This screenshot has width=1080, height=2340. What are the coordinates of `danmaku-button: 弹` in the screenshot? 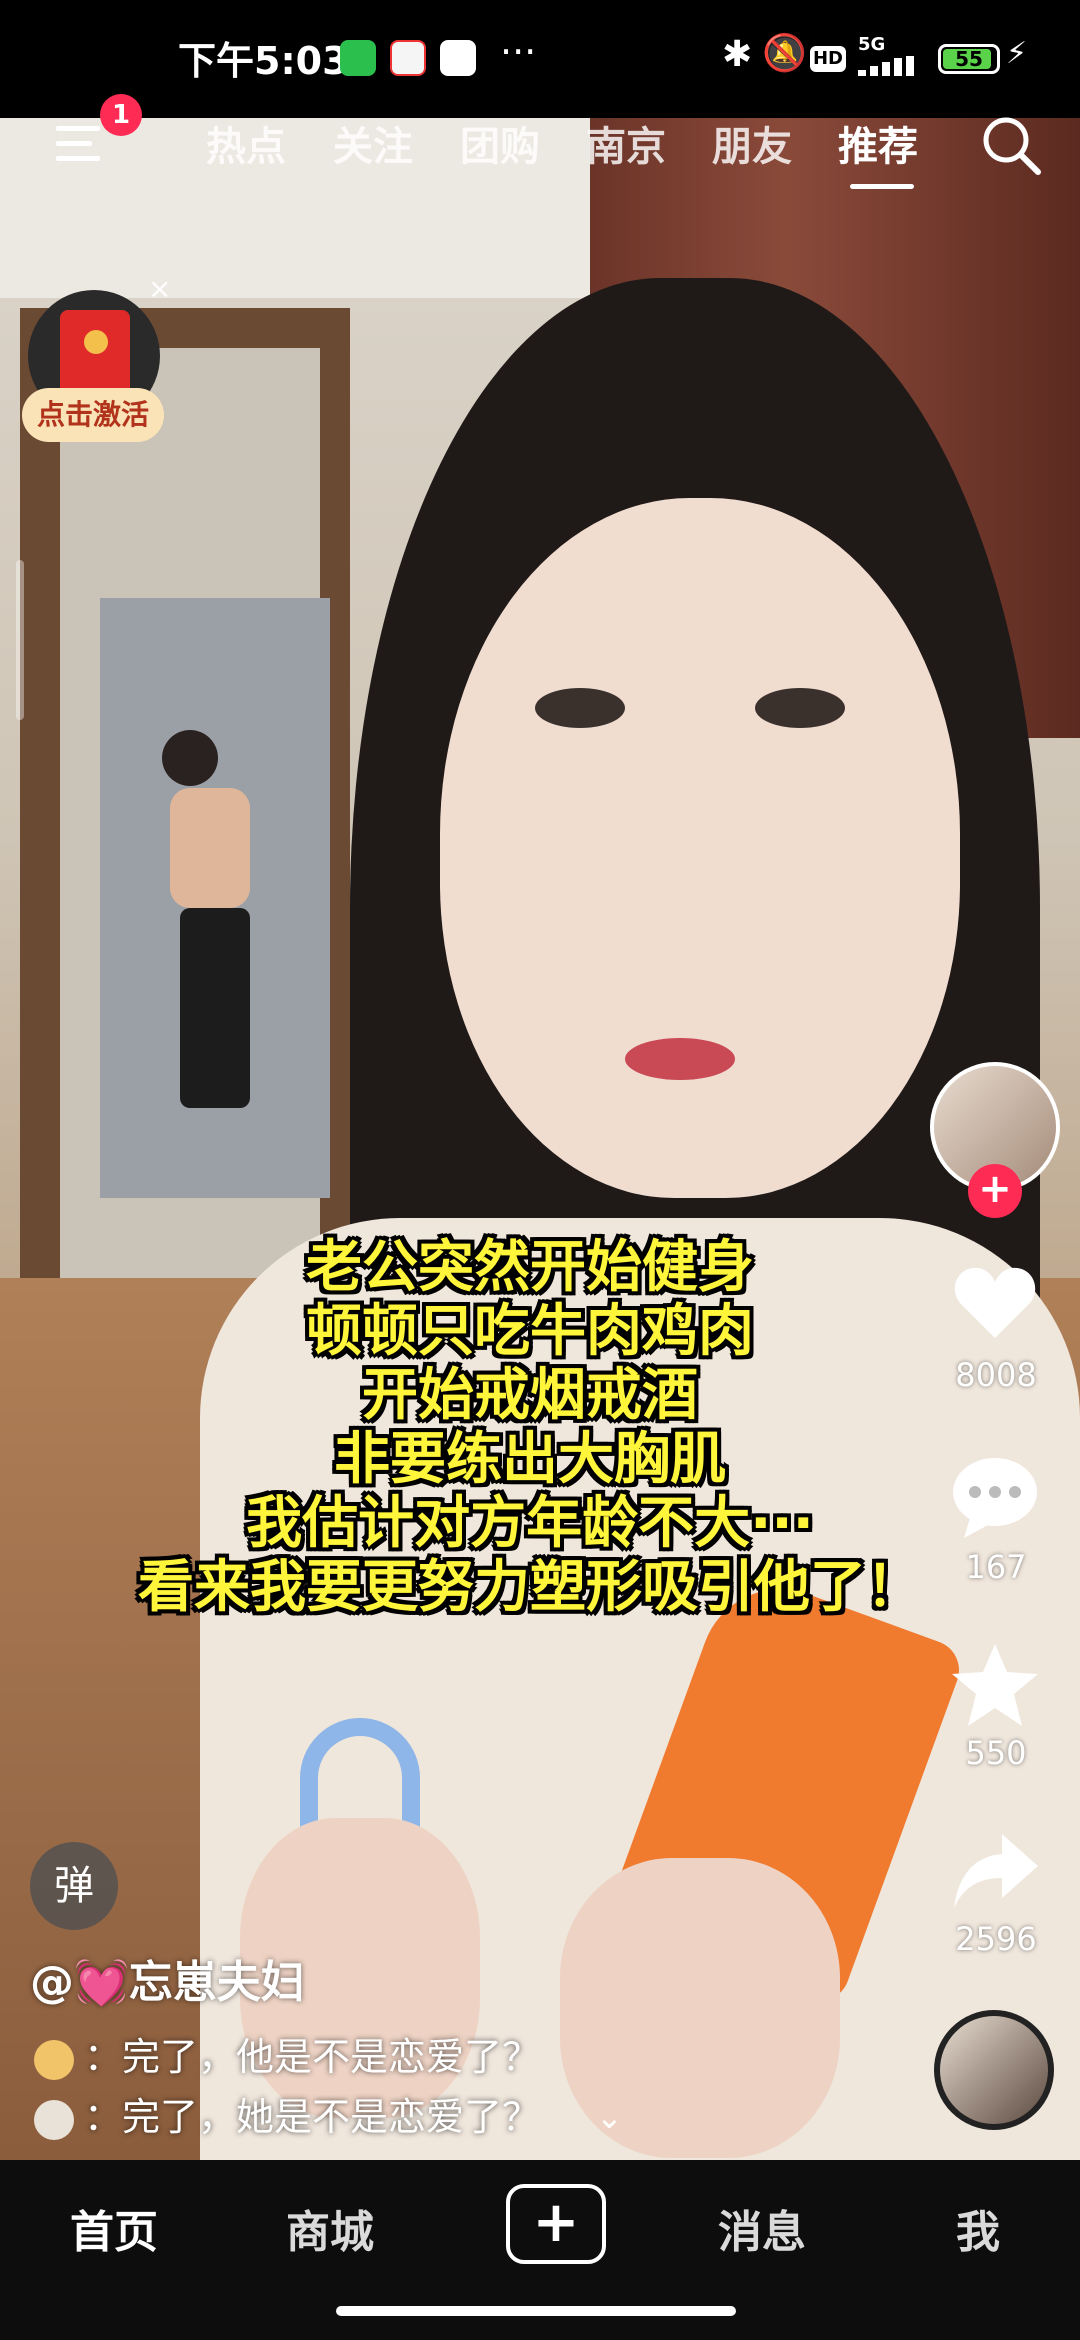 It's located at (74, 1886).